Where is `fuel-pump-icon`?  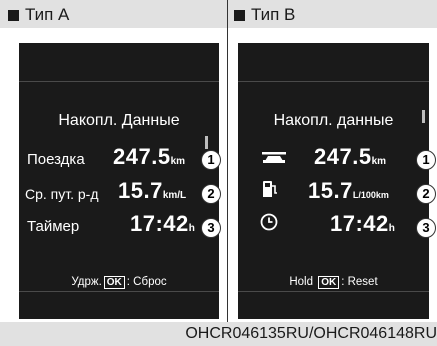
fuel-pump-icon is located at coordinates (270, 189).